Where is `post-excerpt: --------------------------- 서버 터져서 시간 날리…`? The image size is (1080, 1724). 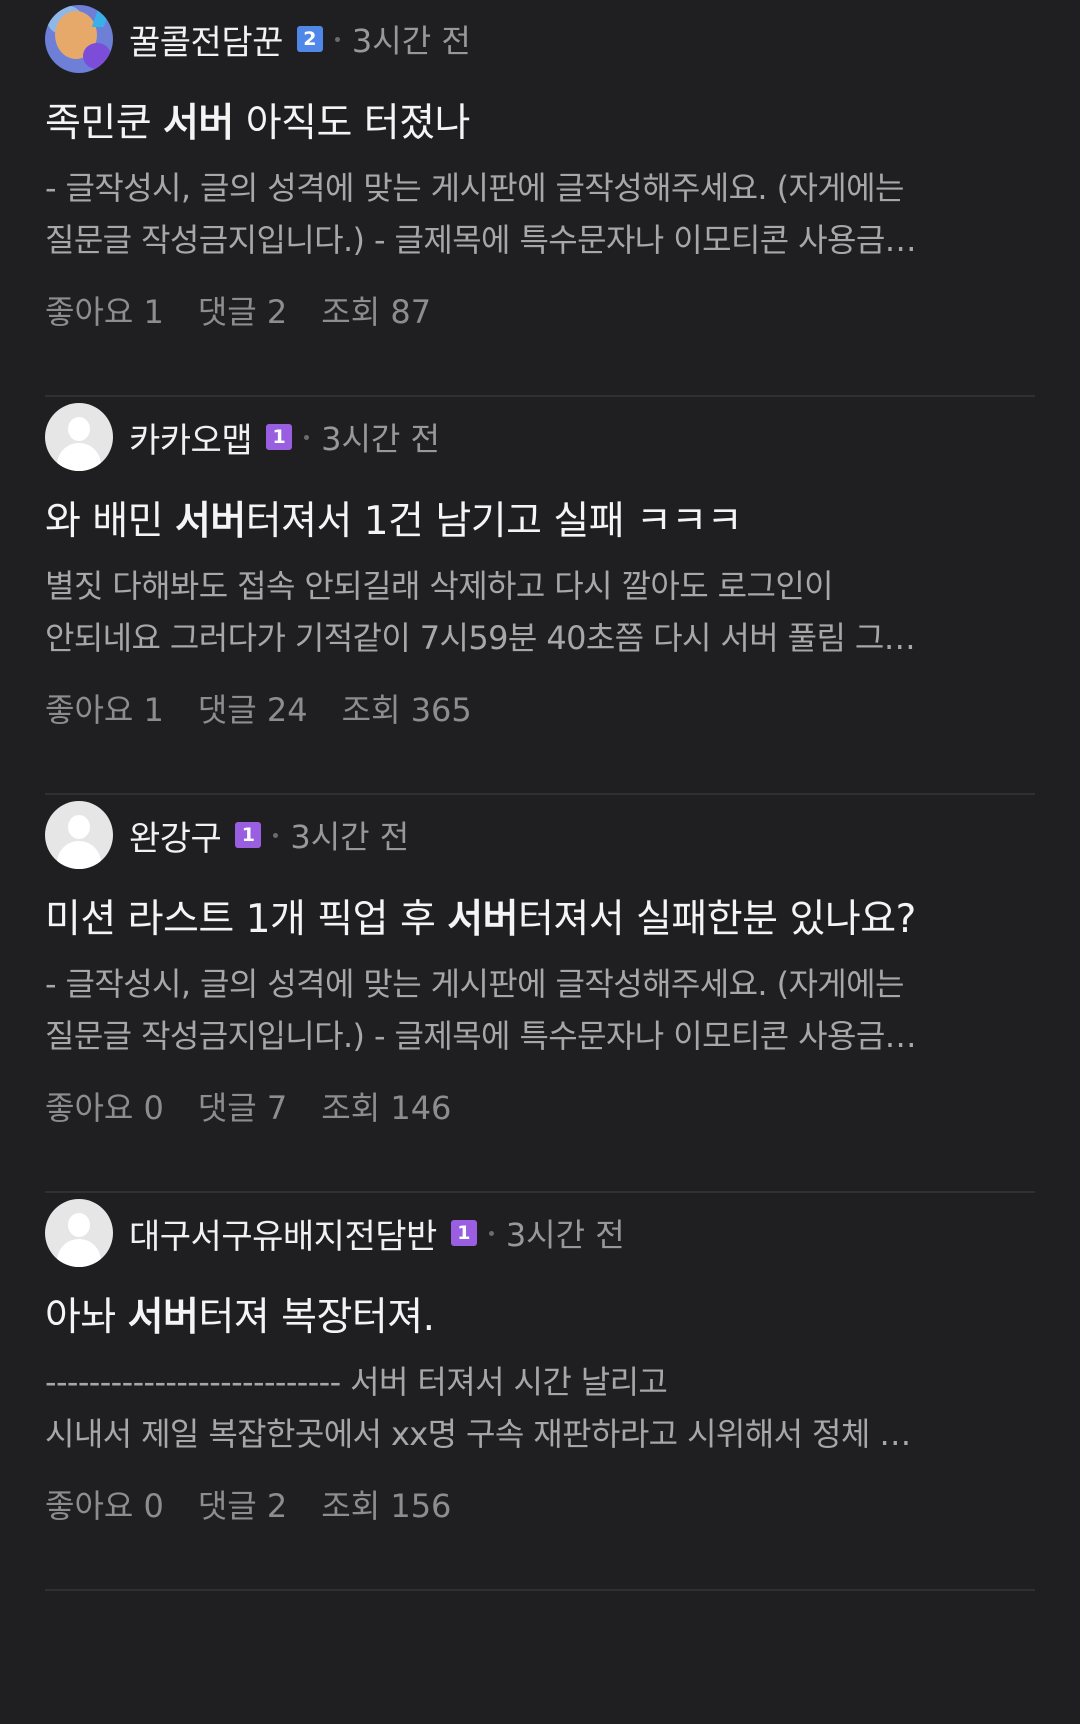
post-excerpt: --------------------------- 서버 터져서 시간 날리… is located at coordinates (540, 1408).